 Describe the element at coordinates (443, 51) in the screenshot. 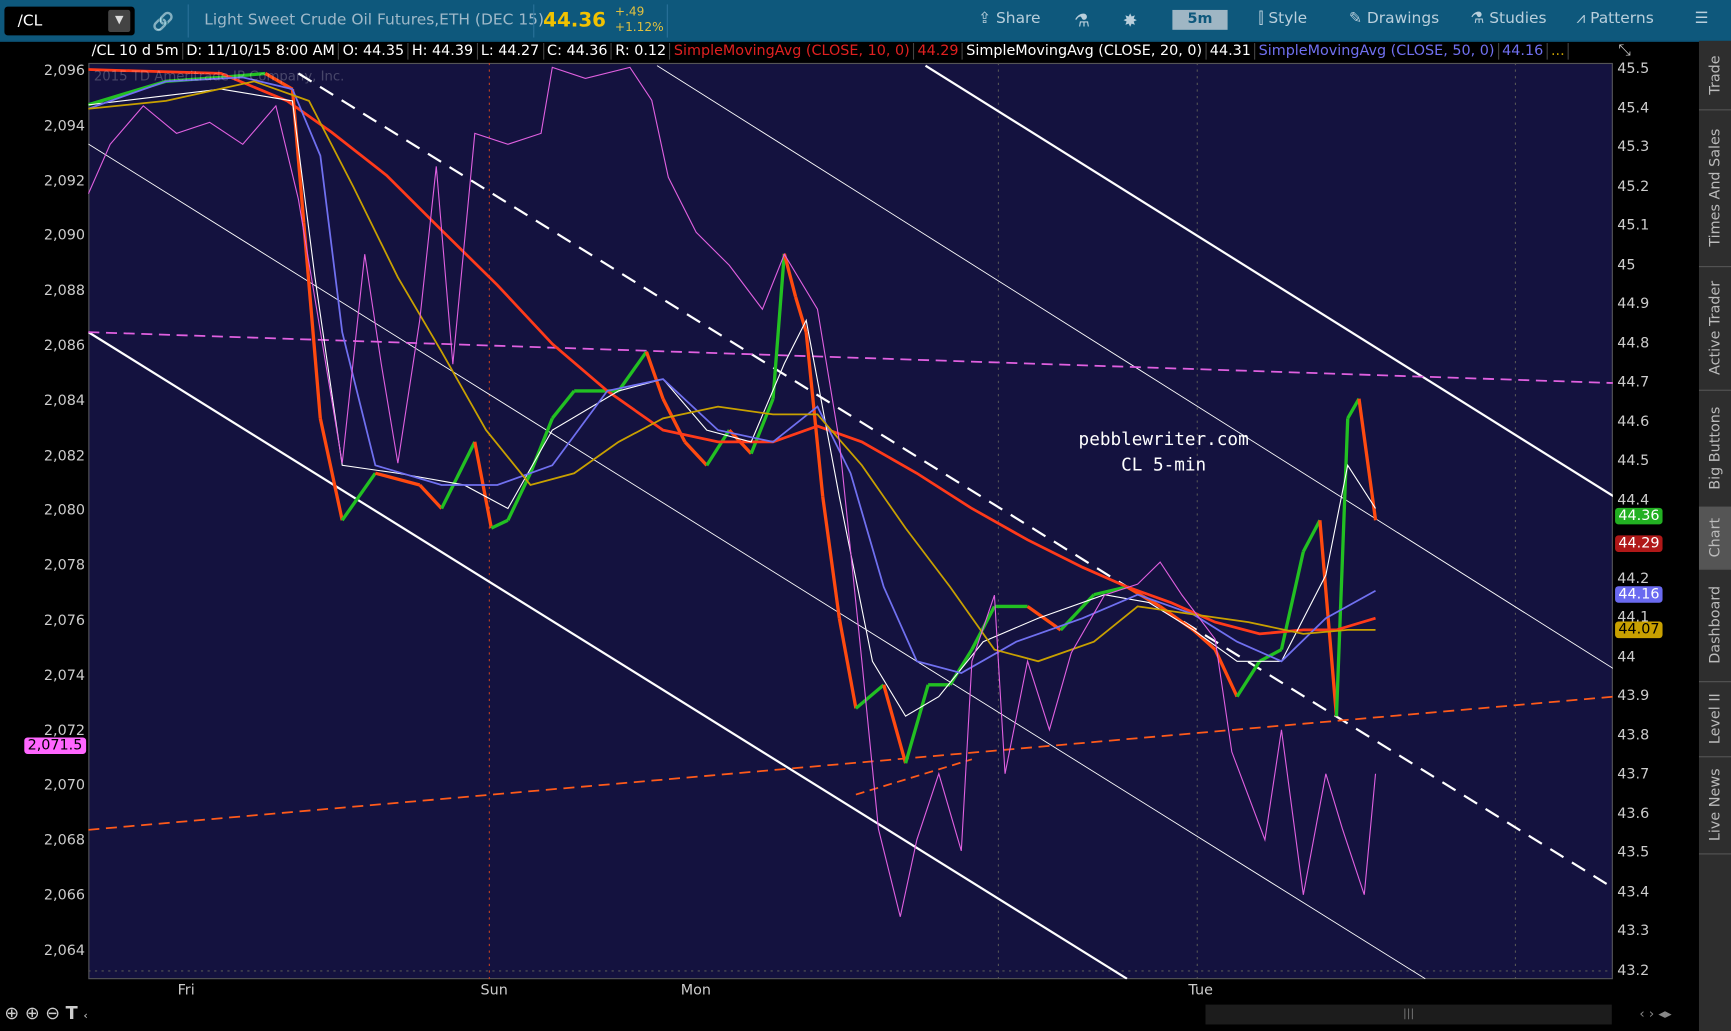

I see `bar-high: H: 44.39` at that location.